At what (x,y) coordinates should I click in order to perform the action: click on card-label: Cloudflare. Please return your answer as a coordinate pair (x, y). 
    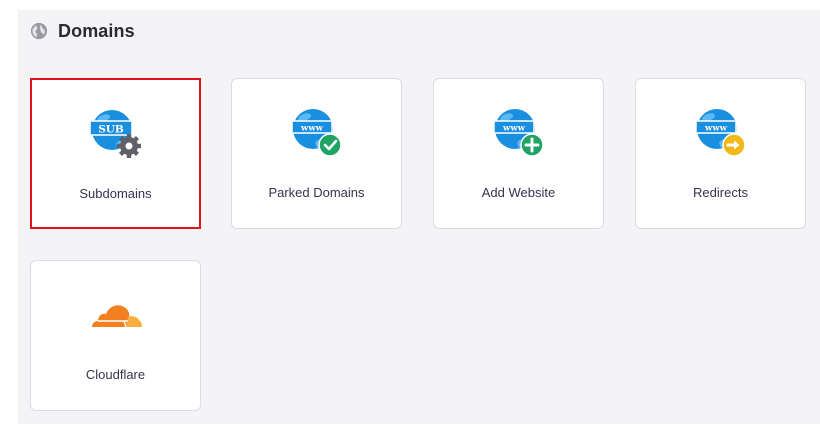
    Looking at the image, I should click on (115, 374).